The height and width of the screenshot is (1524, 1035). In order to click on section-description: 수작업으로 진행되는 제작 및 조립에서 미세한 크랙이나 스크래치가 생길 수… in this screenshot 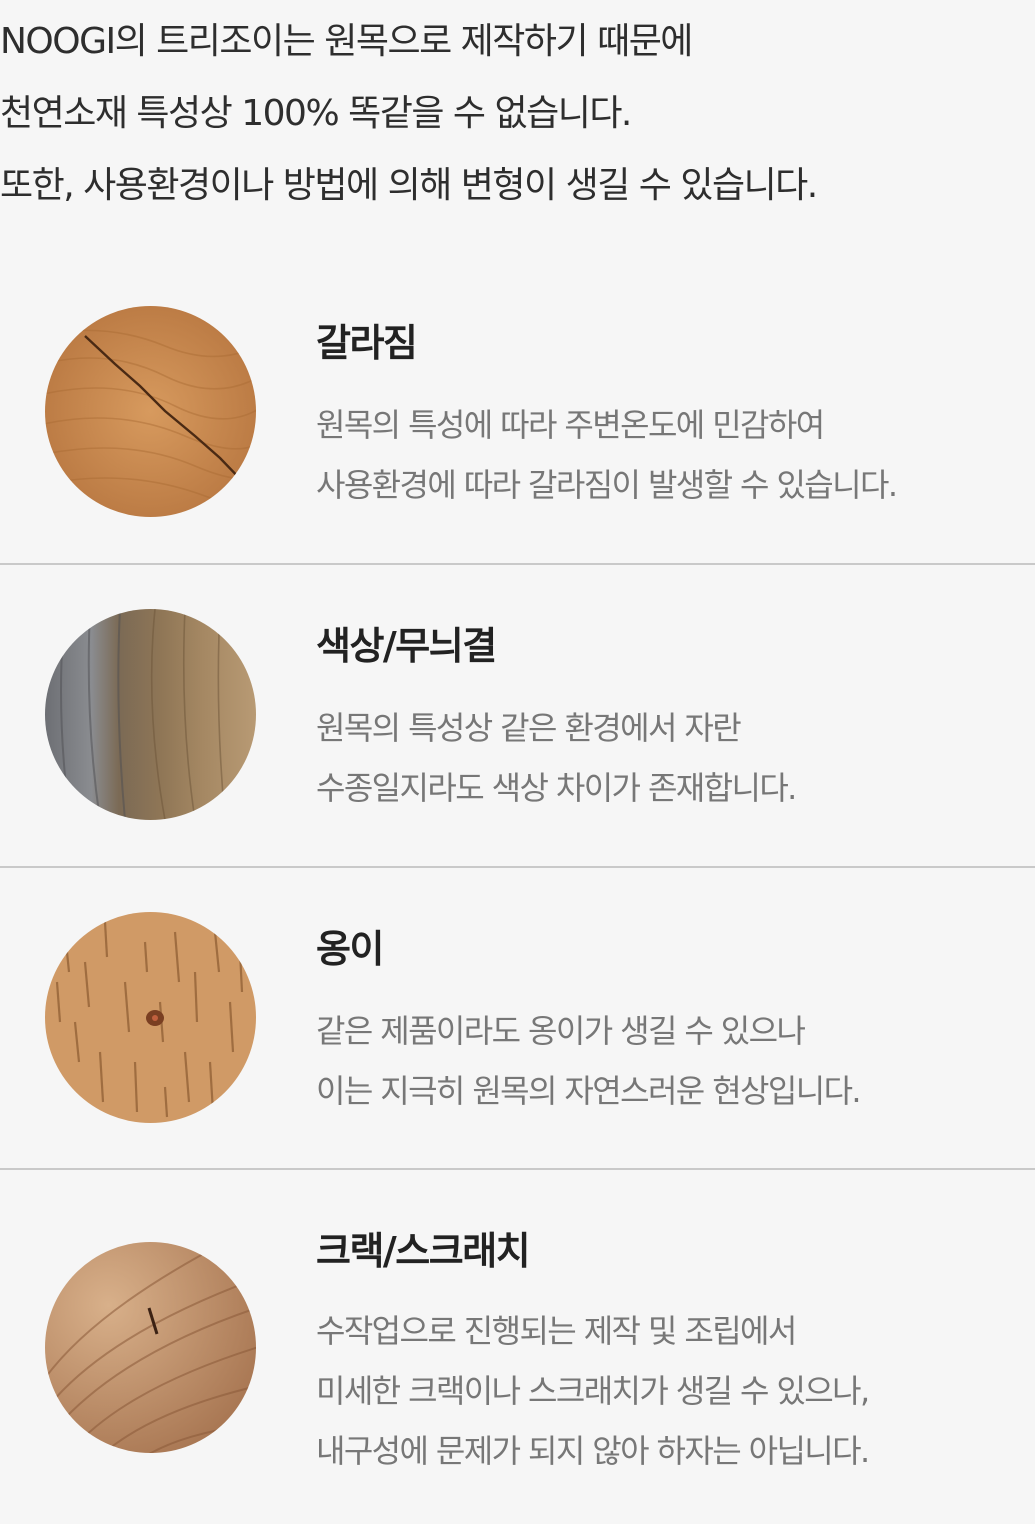, I will do `click(666, 1391)`.